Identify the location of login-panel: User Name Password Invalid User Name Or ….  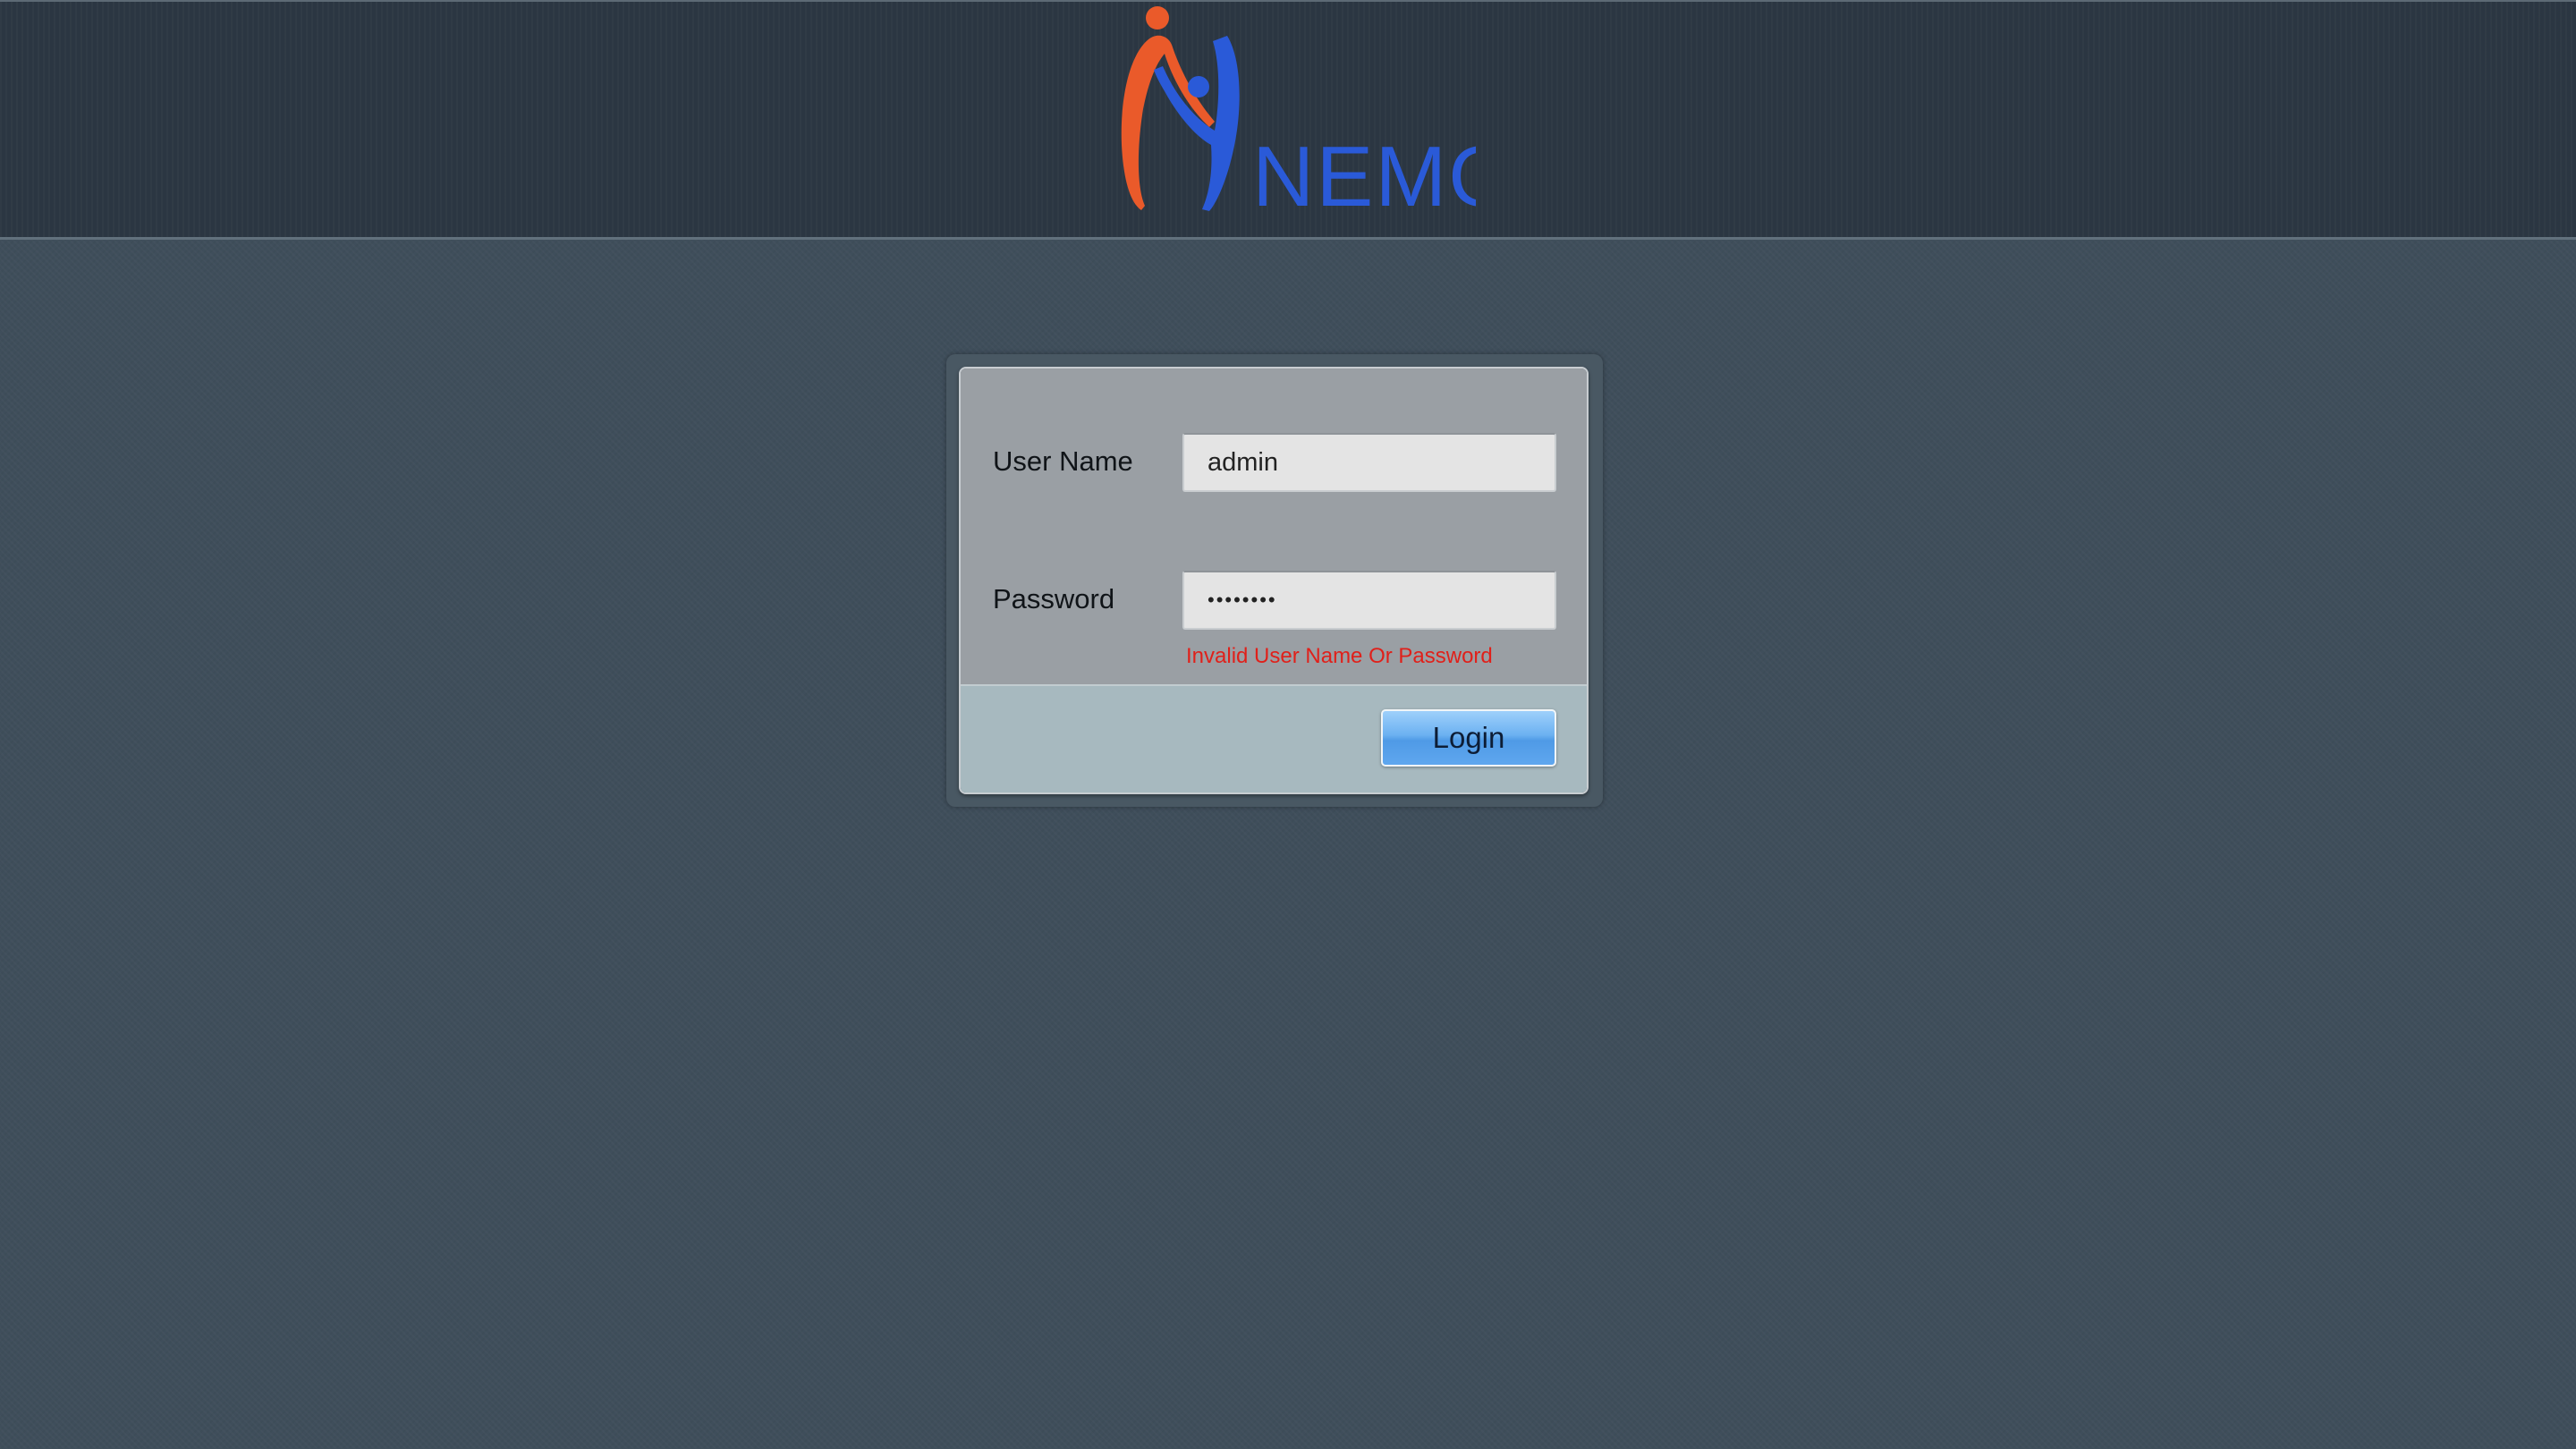
(1274, 580).